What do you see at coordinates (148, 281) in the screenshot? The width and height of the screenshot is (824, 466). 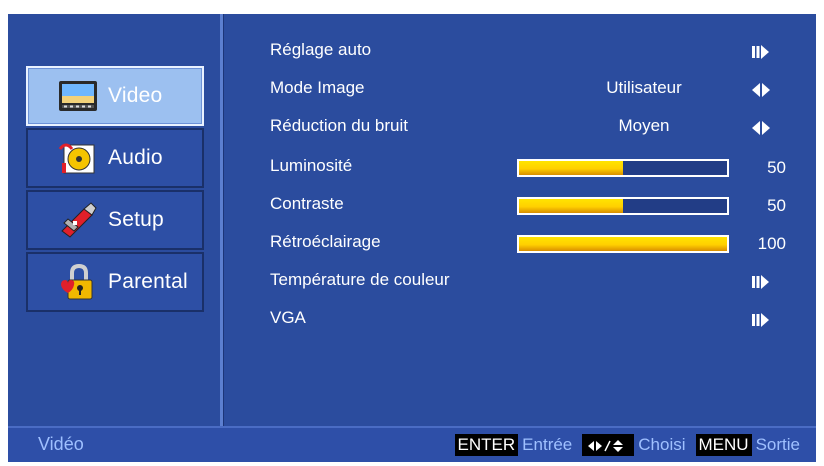 I see `tab-parental-label: Parental` at bounding box center [148, 281].